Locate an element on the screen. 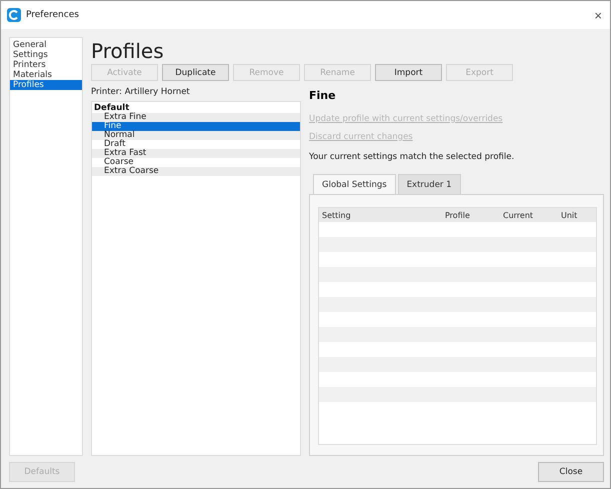 The image size is (611, 489). group-header: Default is located at coordinates (111, 108).